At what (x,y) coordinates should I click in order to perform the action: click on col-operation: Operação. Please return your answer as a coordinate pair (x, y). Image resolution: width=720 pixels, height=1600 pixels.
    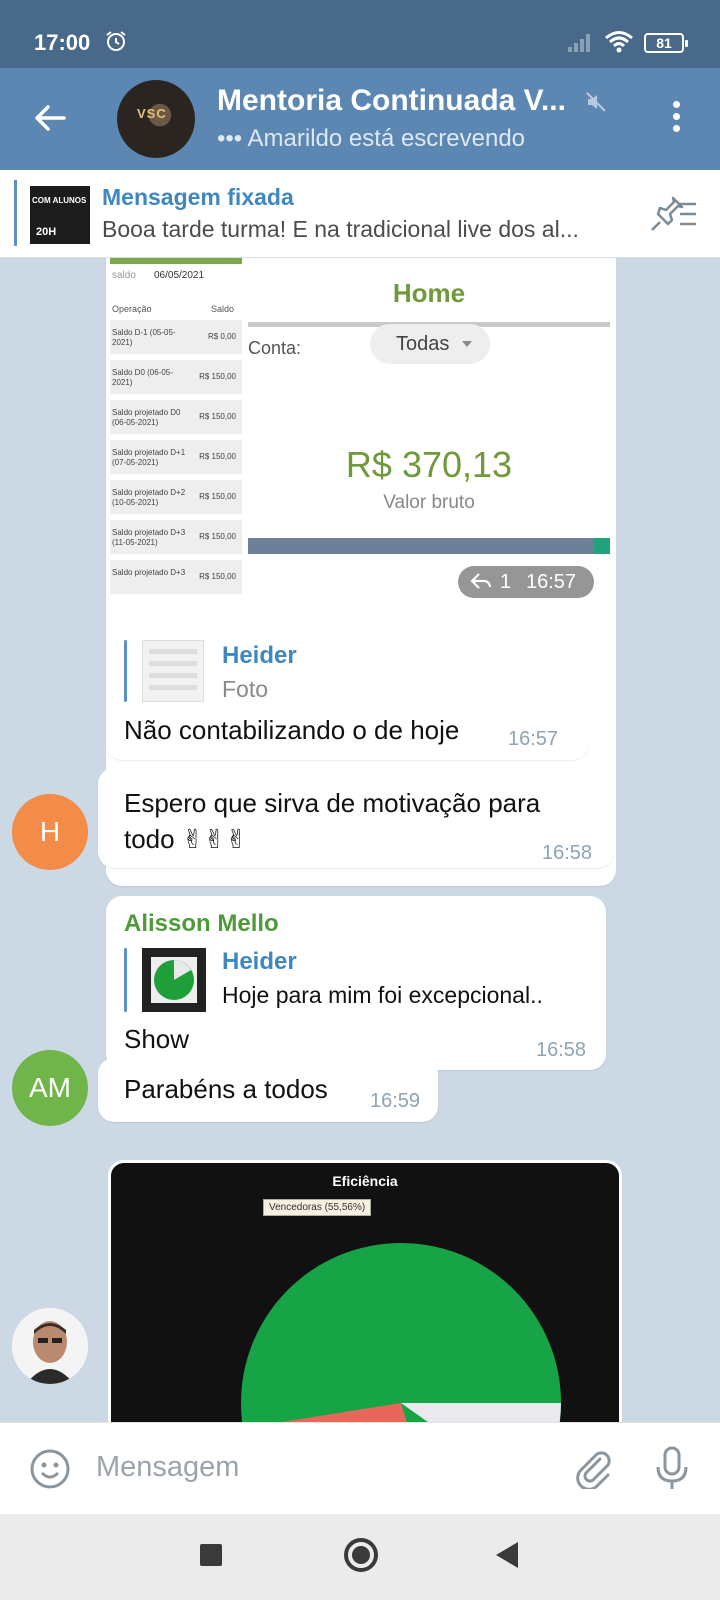
    Looking at the image, I should click on (132, 309).